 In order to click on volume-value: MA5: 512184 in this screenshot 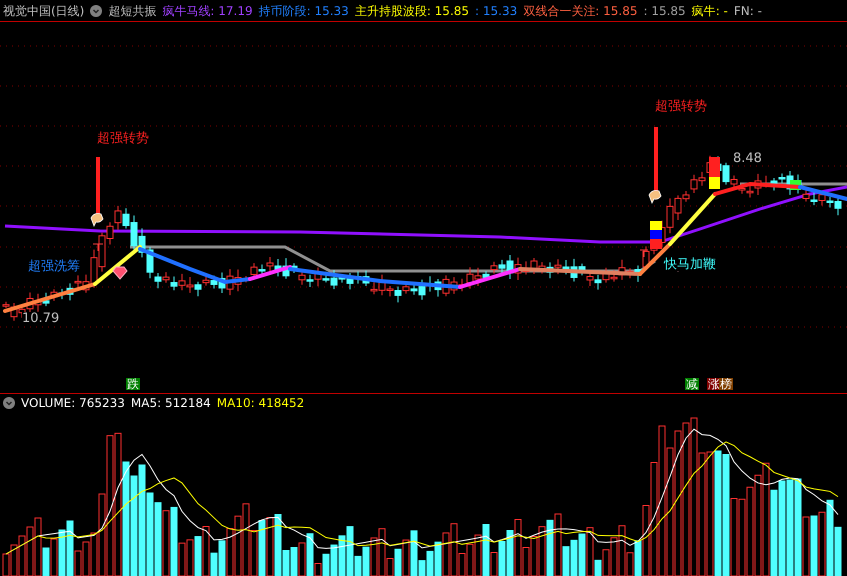, I will do `click(170, 402)`.